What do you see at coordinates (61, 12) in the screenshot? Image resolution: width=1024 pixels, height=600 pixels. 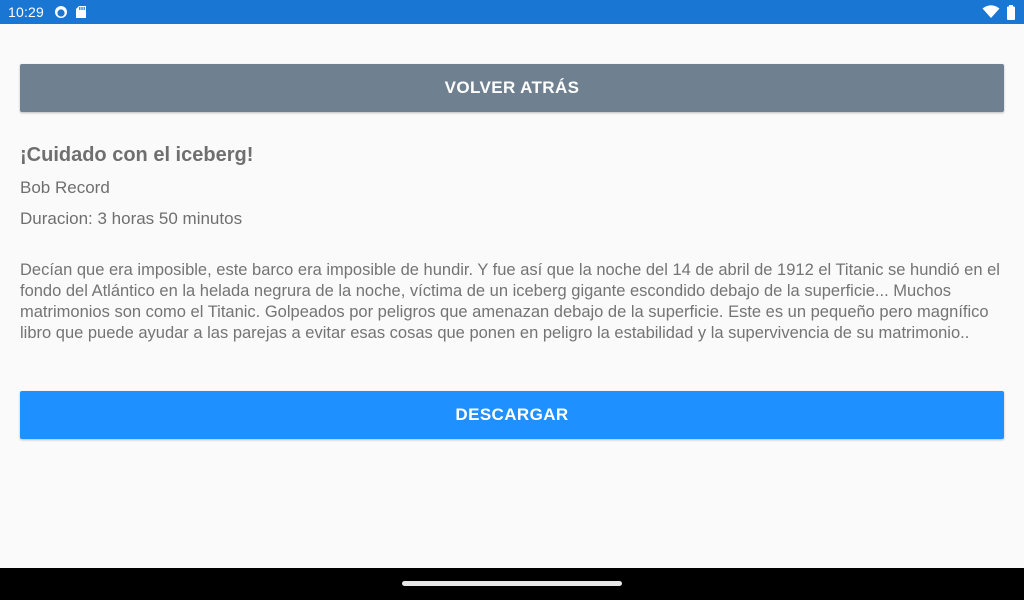 I see `sync-icon` at bounding box center [61, 12].